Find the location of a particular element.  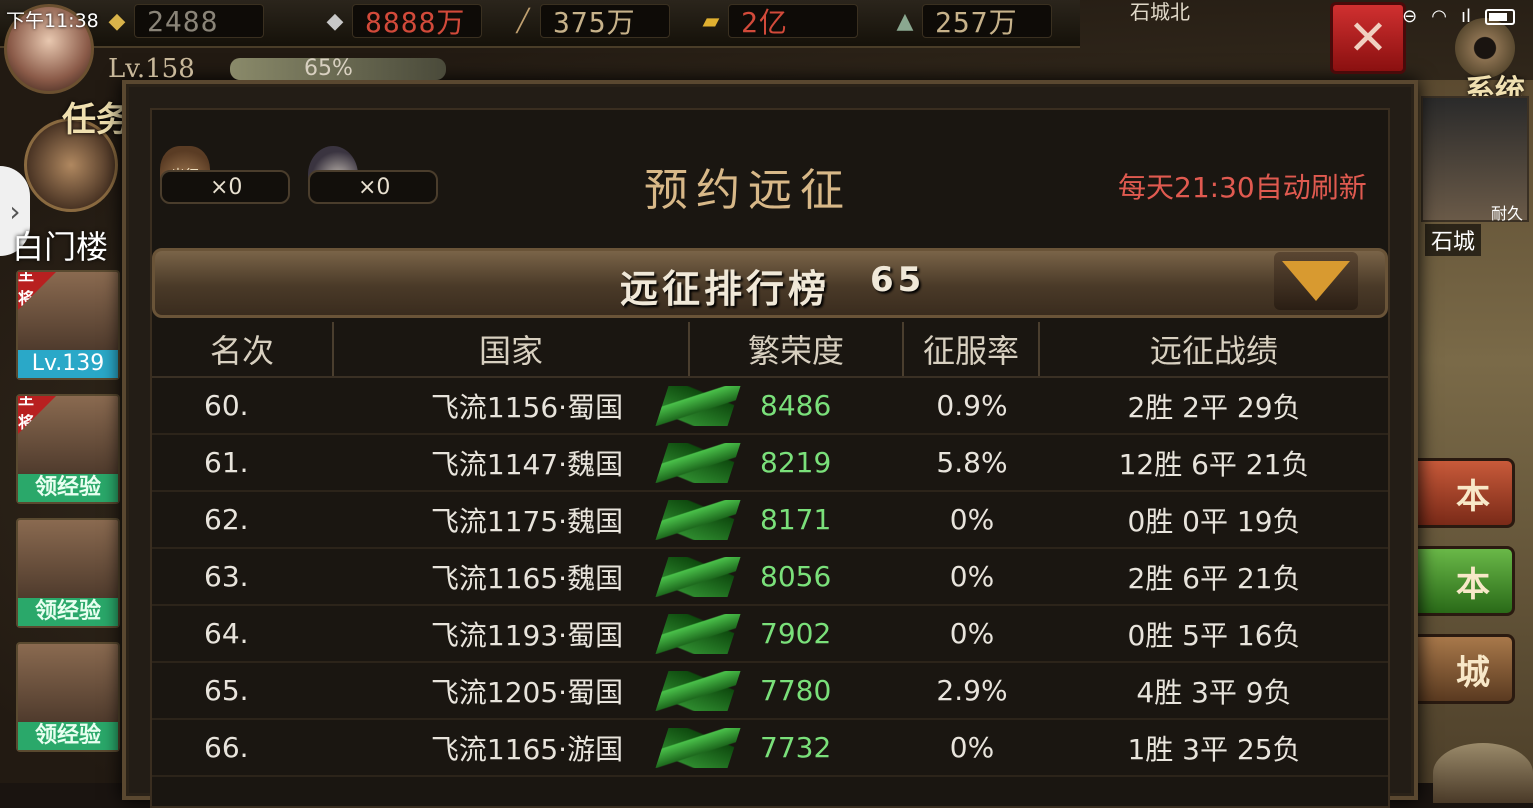

prosperity-value: 7780 is located at coordinates (796, 690).